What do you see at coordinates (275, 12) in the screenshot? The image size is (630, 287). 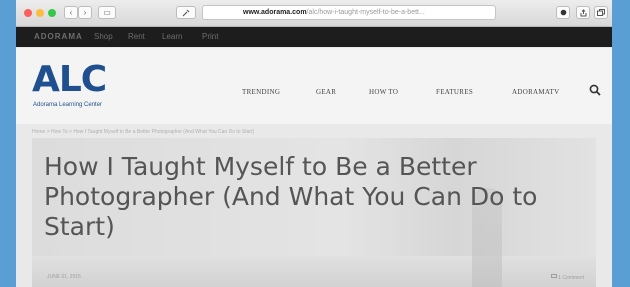 I see `url-domain: www.adorama.com` at bounding box center [275, 12].